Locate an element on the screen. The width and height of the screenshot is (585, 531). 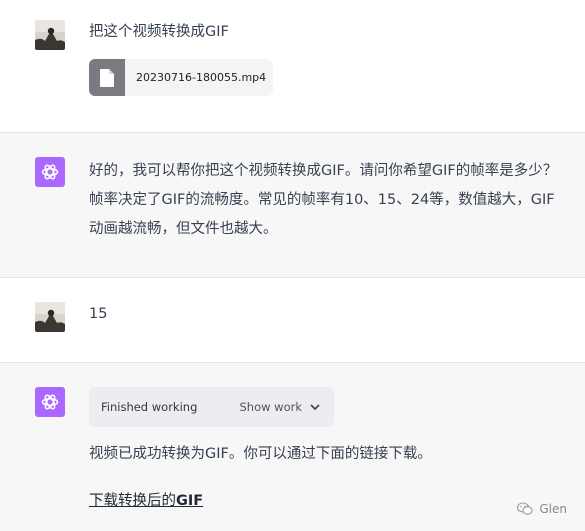
watermark: Glen is located at coordinates (542, 509).